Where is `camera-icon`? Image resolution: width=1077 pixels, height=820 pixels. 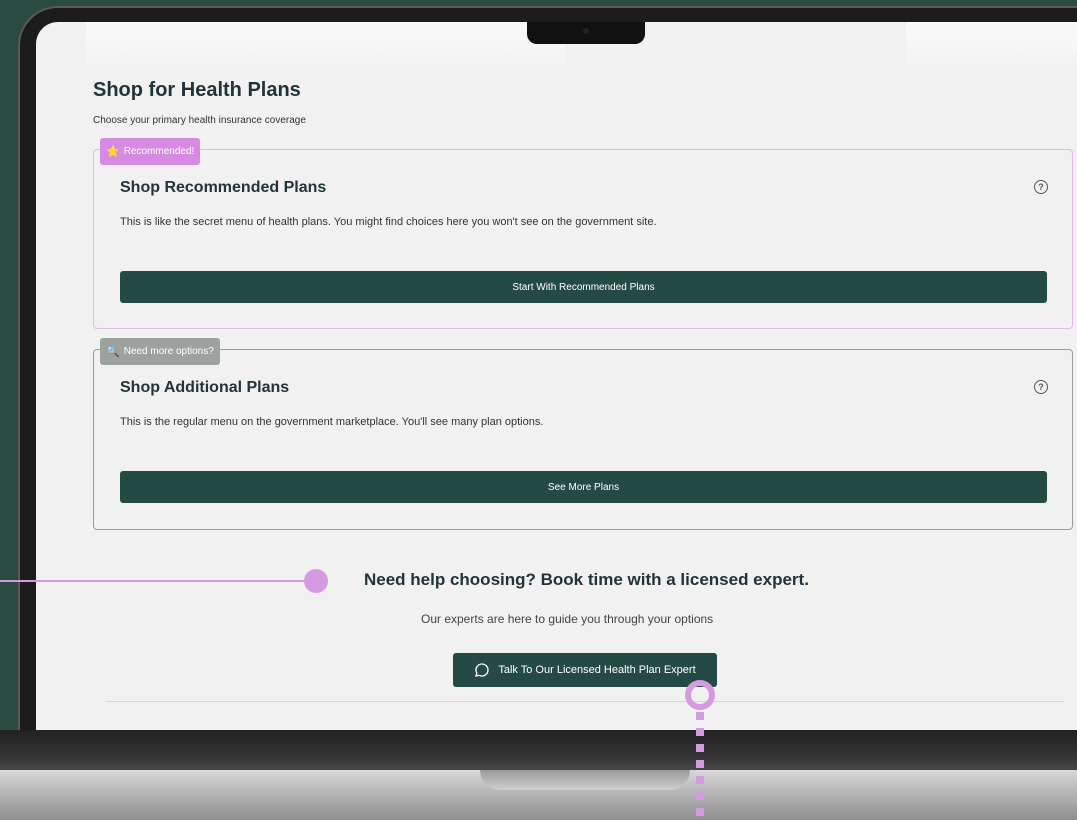
camera-icon is located at coordinates (586, 31).